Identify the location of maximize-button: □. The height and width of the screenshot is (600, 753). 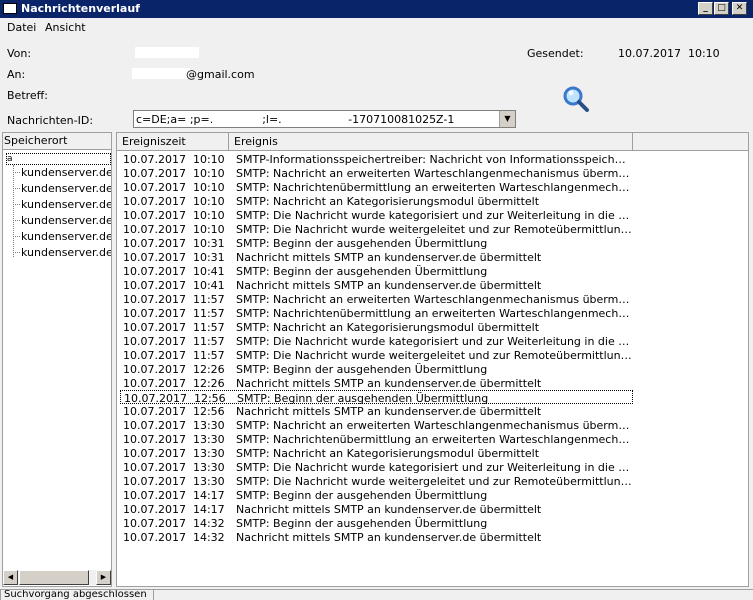
(721, 8).